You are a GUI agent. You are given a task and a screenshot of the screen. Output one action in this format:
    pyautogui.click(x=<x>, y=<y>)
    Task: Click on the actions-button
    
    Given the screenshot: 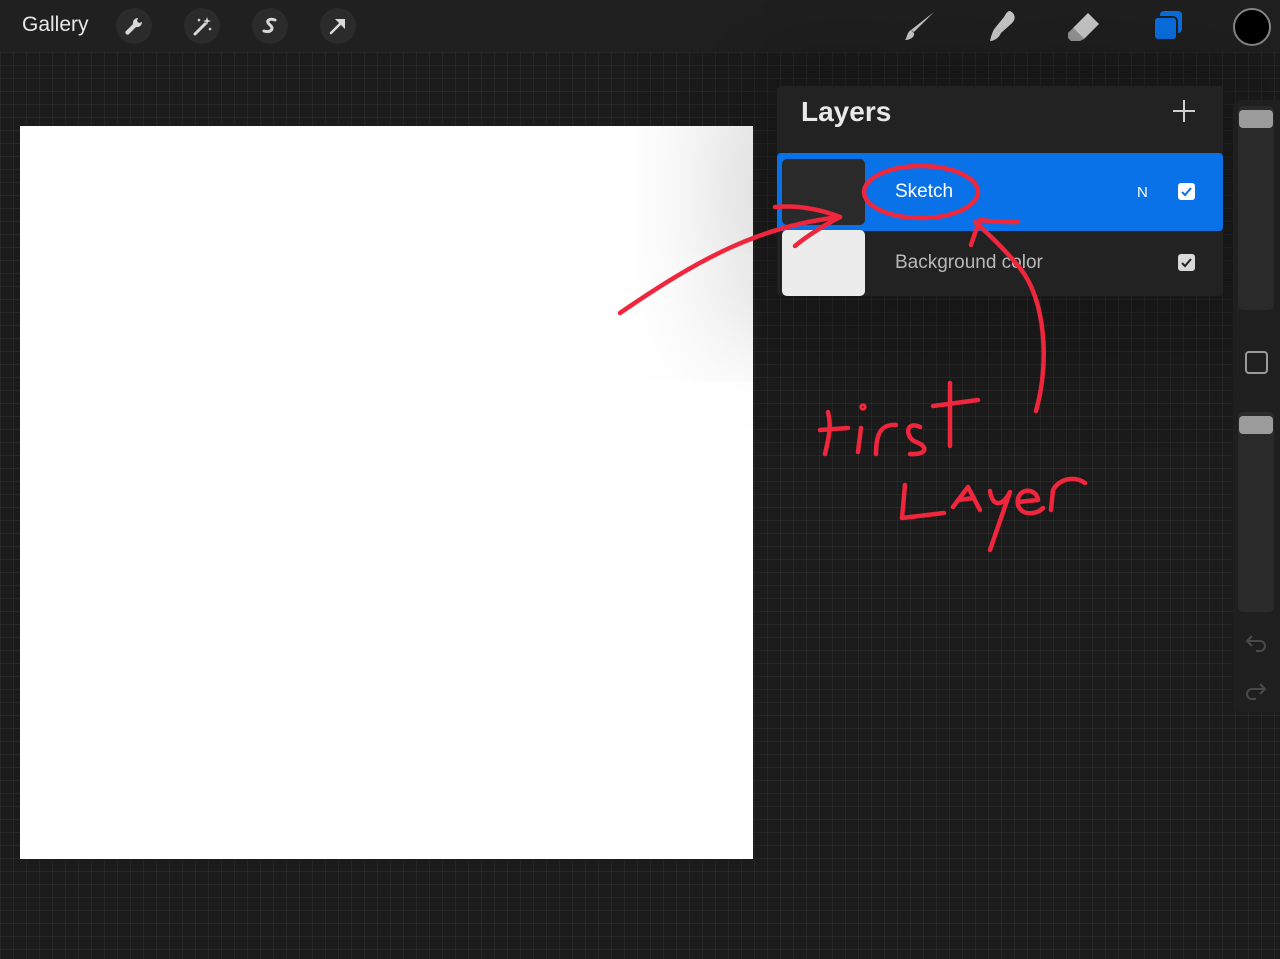 What is the action you would take?
    pyautogui.click(x=134, y=26)
    